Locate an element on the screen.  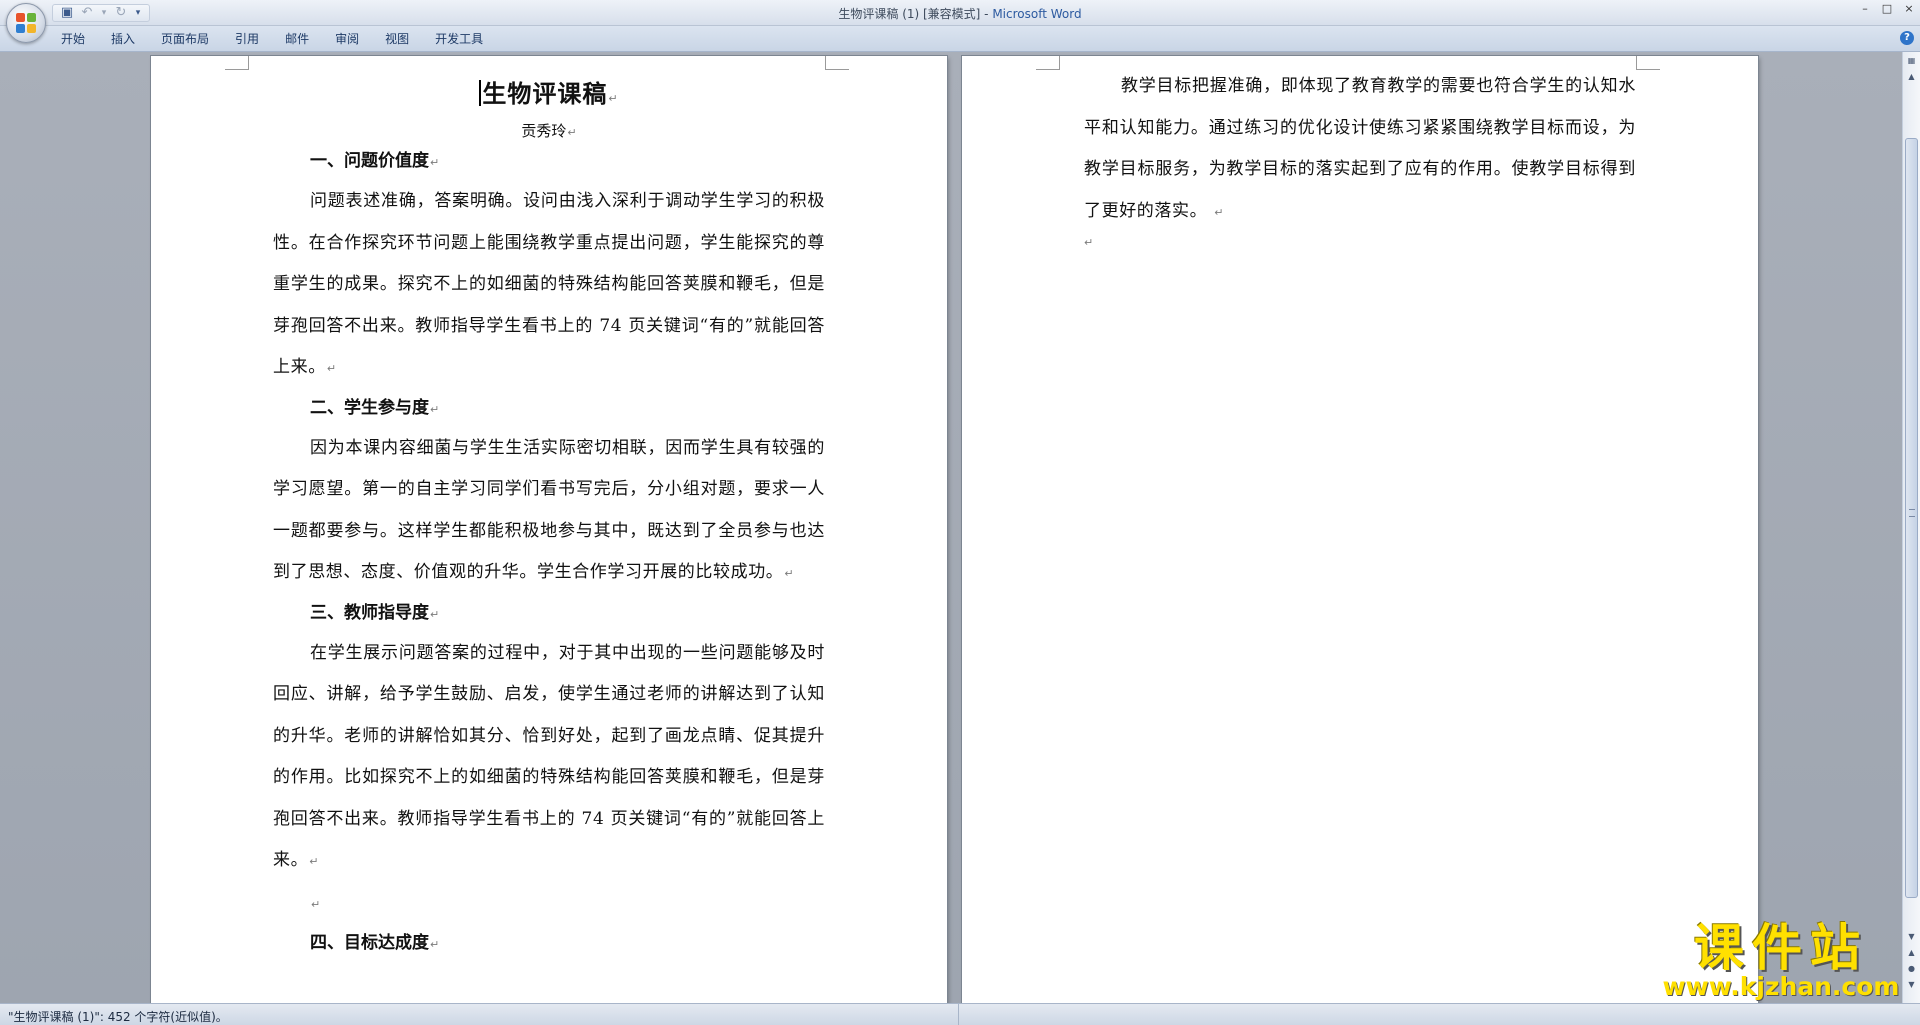
status-divider is located at coordinates (958, 1014).